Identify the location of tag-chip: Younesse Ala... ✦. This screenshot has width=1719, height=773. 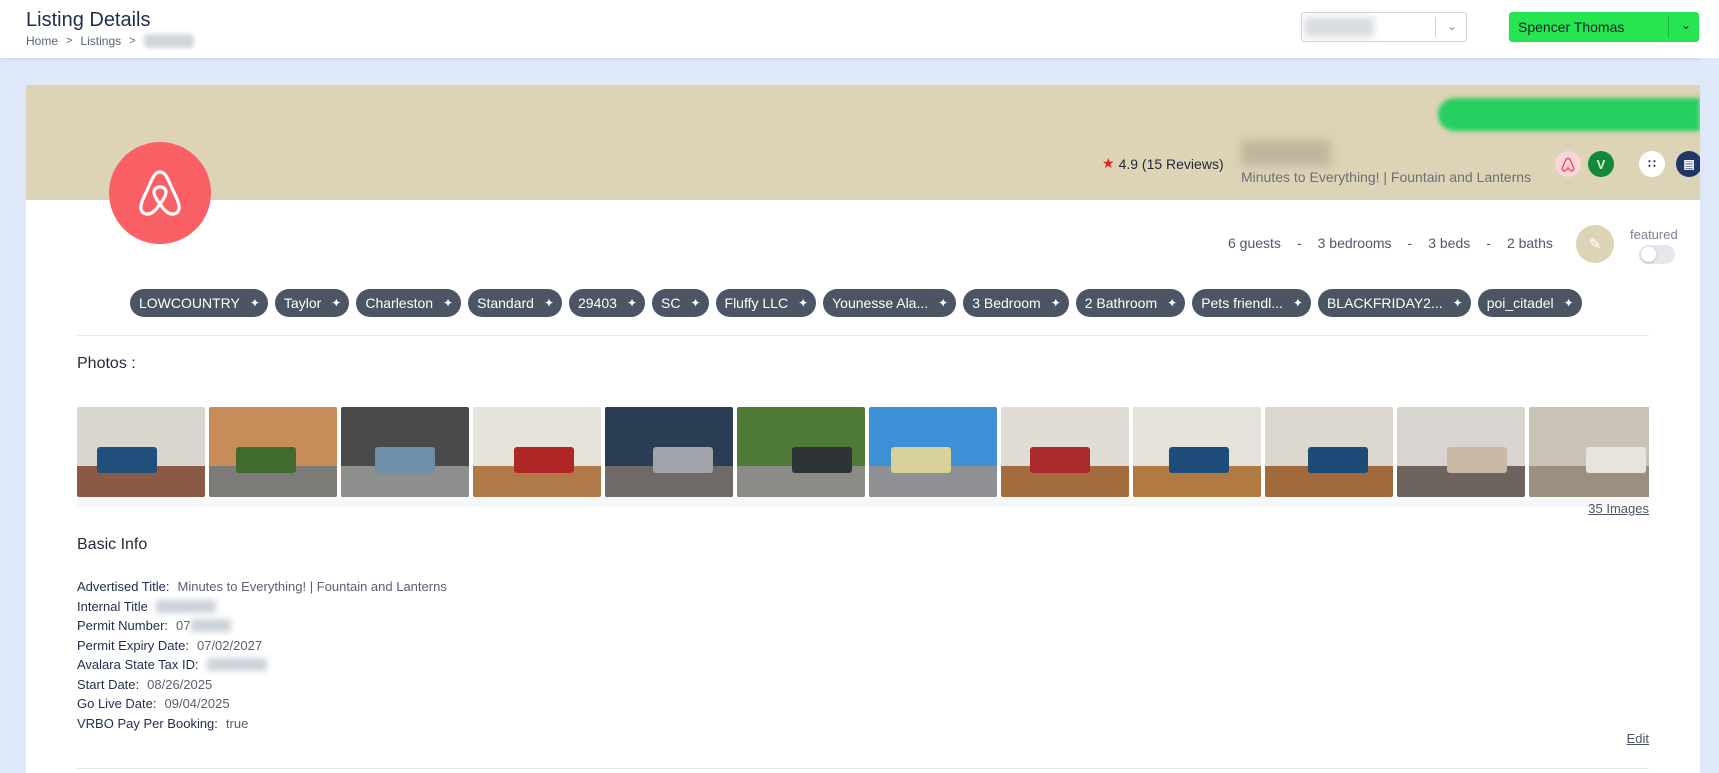
(890, 303).